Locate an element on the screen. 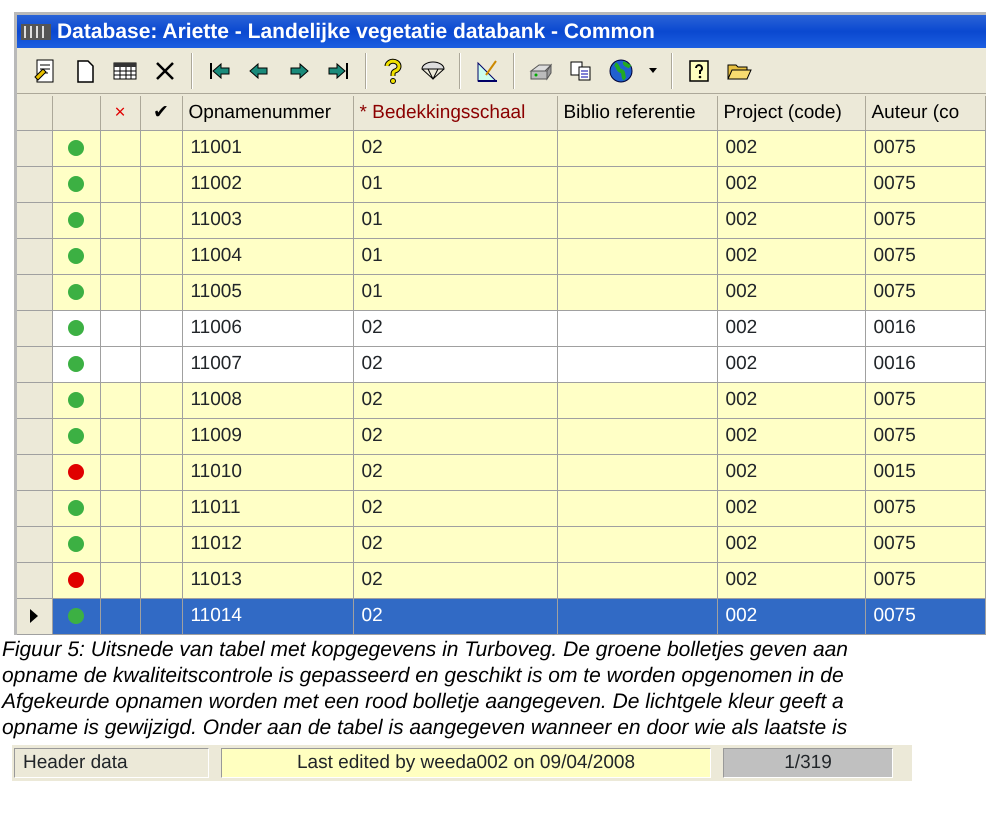 Image resolution: width=986 pixels, height=837 pixels. column-header: Auteur (co is located at coordinates (925, 113).